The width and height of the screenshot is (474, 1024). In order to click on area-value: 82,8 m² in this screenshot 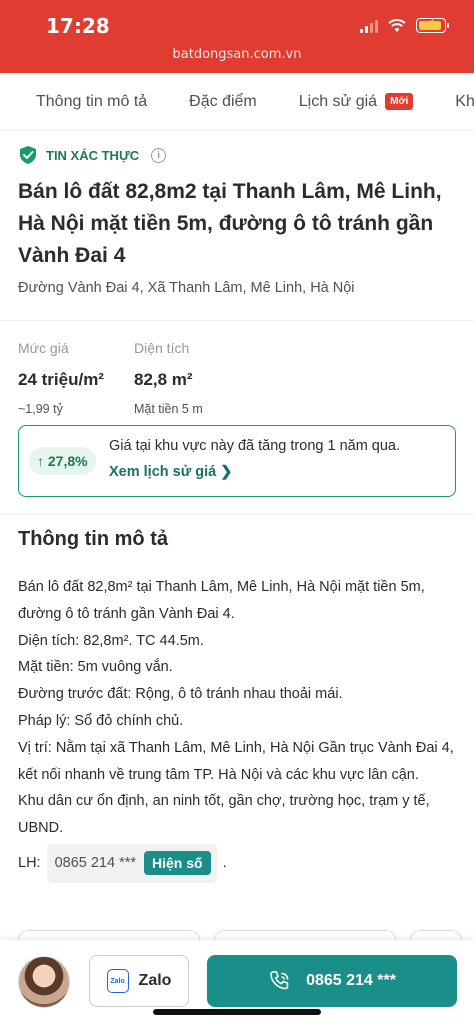, I will do `click(163, 379)`.